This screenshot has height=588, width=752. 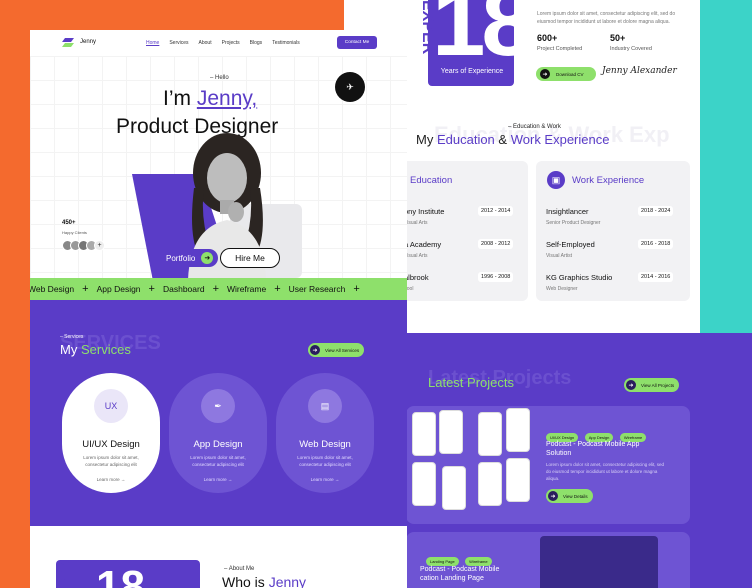 What do you see at coordinates (570, 74) in the screenshot?
I see `download-cv-label: Download CV` at bounding box center [570, 74].